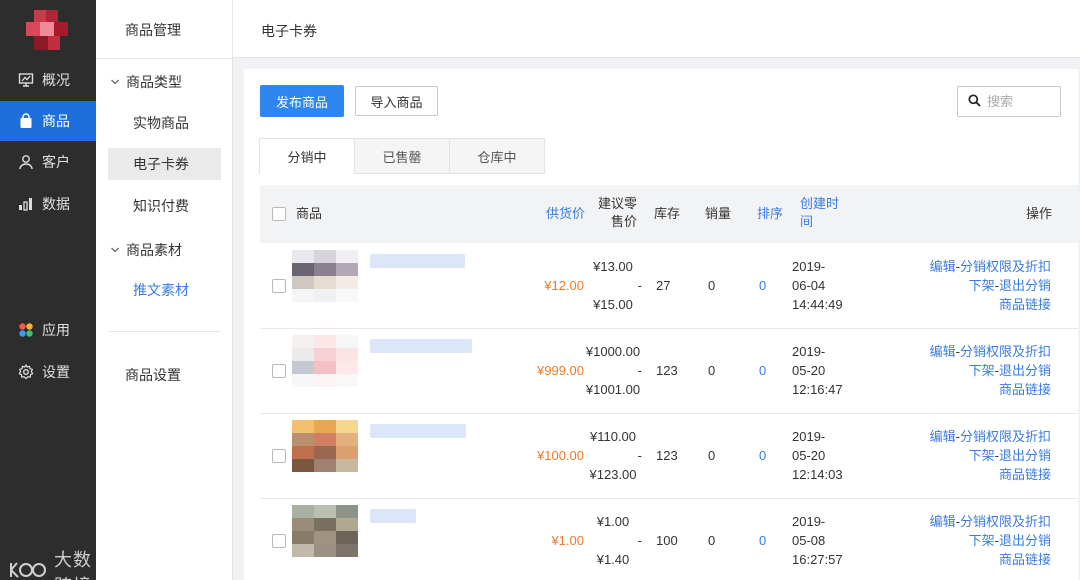 This screenshot has width=1080, height=580. Describe the element at coordinates (153, 375) in the screenshot. I see `sub-item-product-settings: 商品设置` at that location.